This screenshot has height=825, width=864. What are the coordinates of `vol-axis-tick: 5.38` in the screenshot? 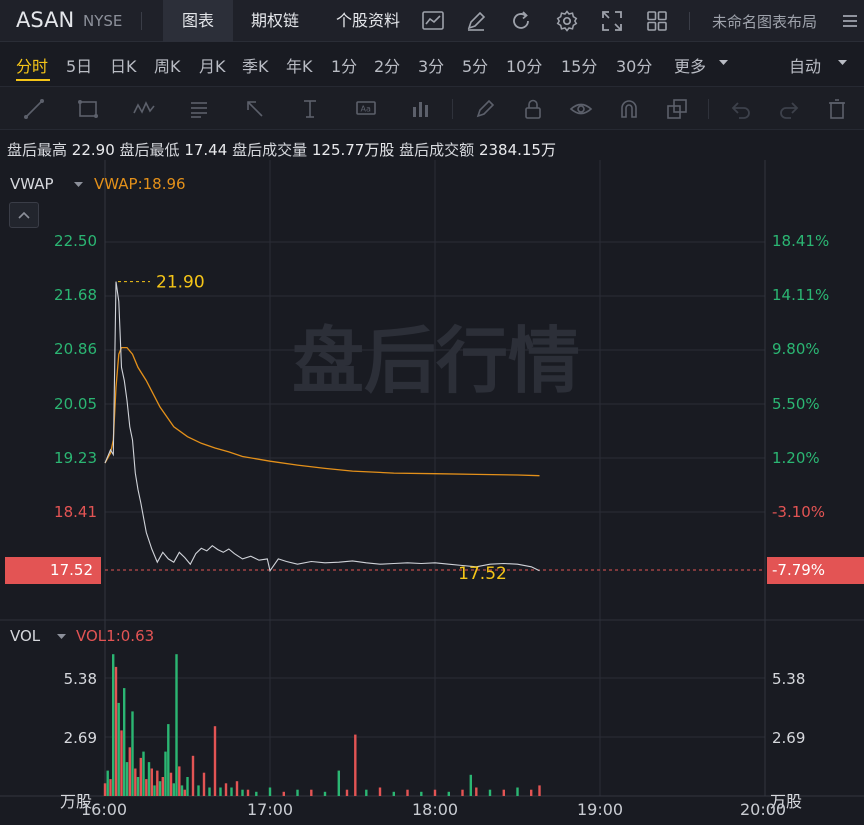 It's located at (80, 679).